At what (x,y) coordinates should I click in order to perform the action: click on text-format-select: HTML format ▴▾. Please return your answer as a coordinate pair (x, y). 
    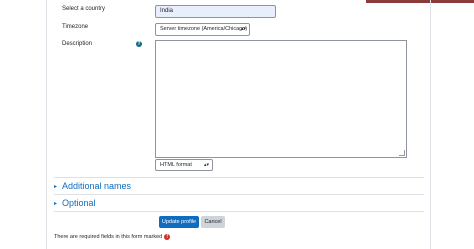
    Looking at the image, I should click on (184, 165).